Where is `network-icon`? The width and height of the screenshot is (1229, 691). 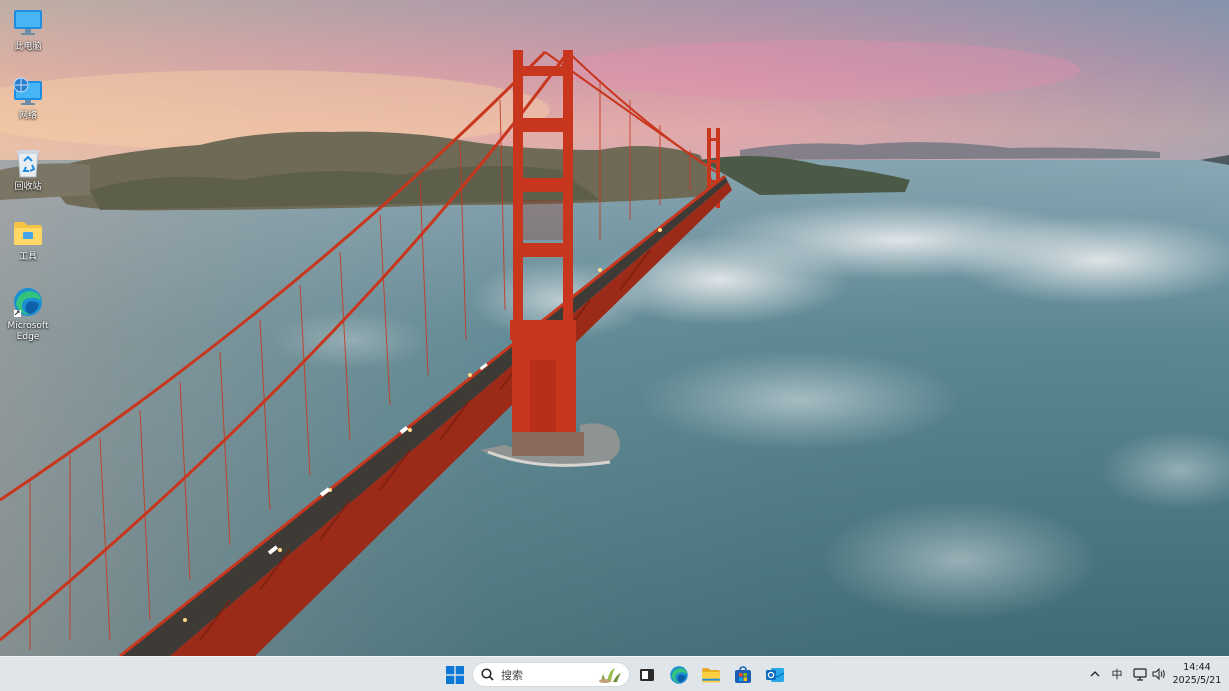 network-icon is located at coordinates (28, 92).